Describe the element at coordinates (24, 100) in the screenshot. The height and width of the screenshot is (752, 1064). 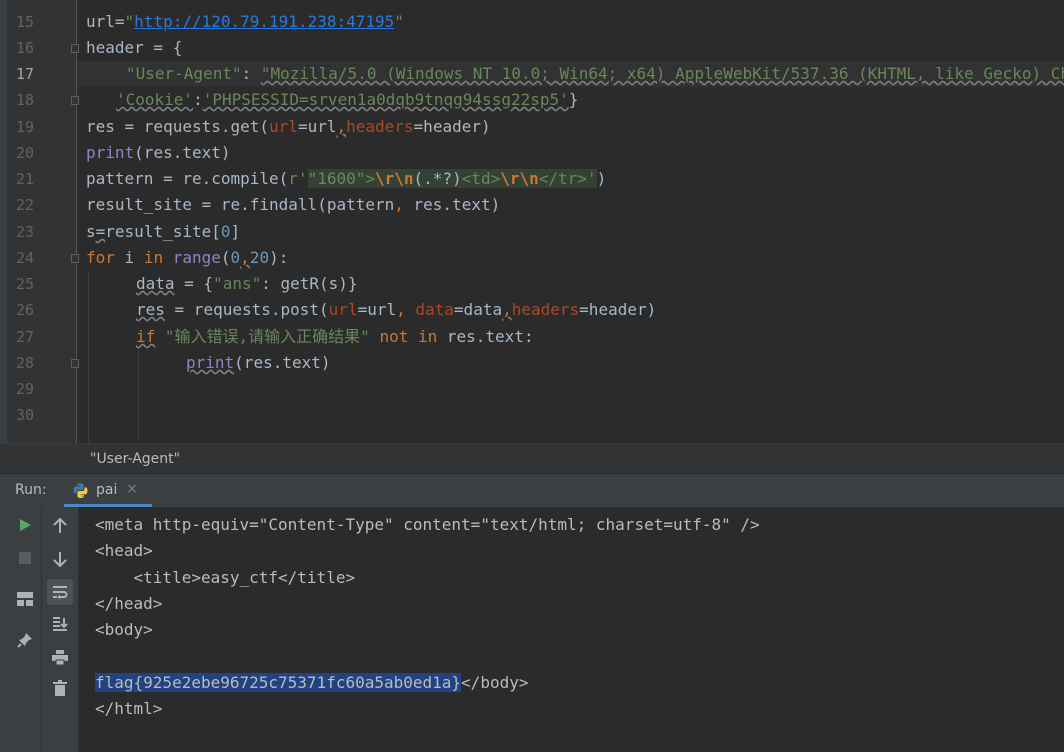
I see `line-number: 18` at that location.